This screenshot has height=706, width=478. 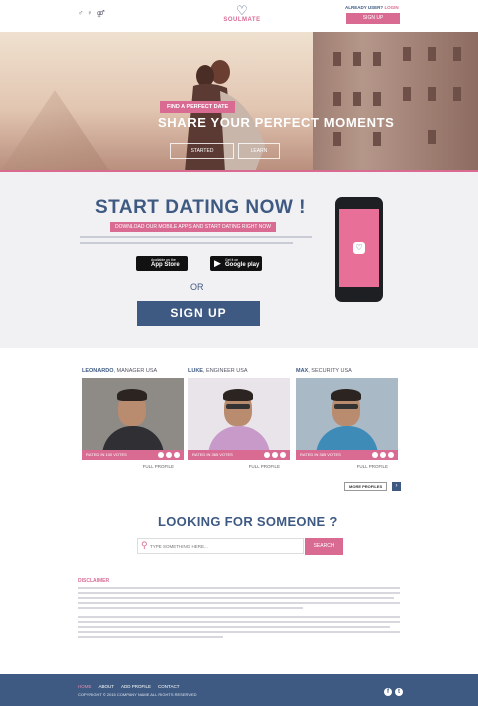 What do you see at coordinates (196, 244) in the screenshot?
I see `placeholder-paragraph` at bounding box center [196, 244].